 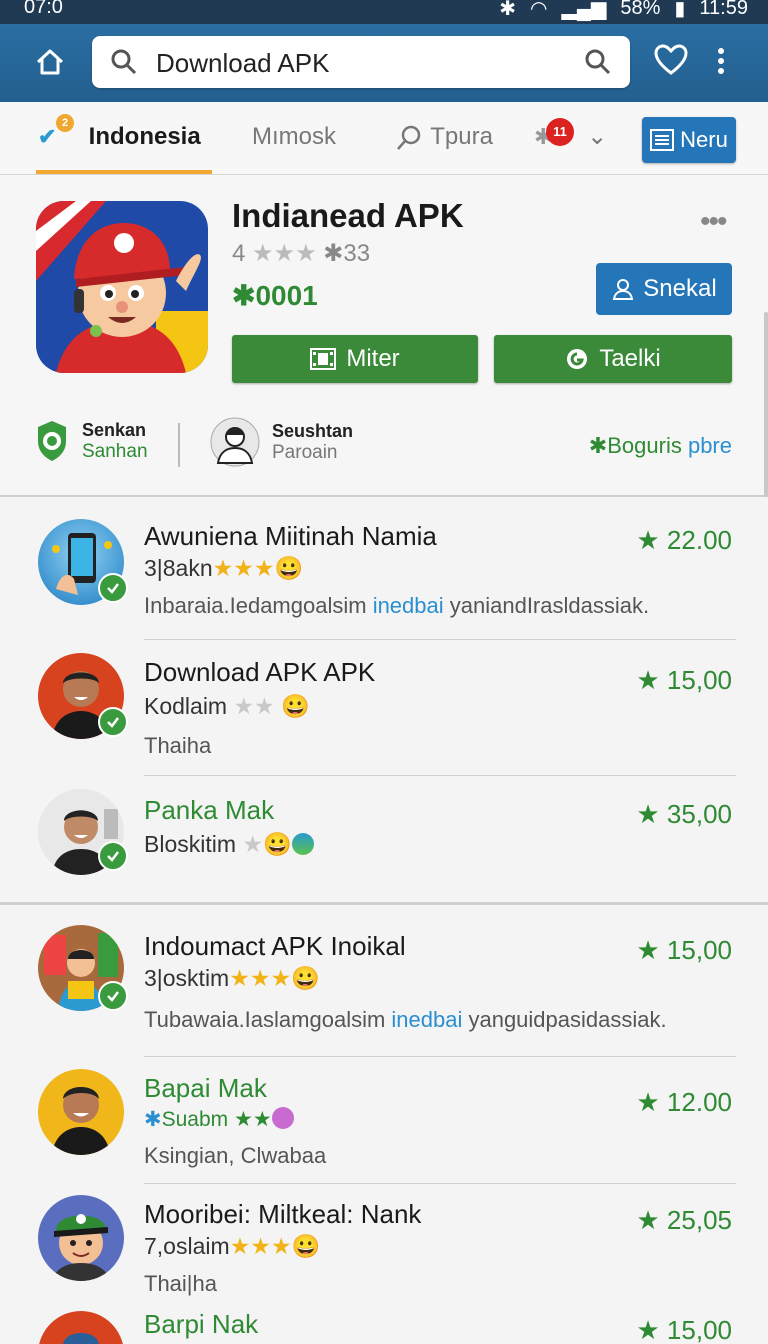 What do you see at coordinates (260, 672) in the screenshot?
I see `item-title: Download APK APK` at bounding box center [260, 672].